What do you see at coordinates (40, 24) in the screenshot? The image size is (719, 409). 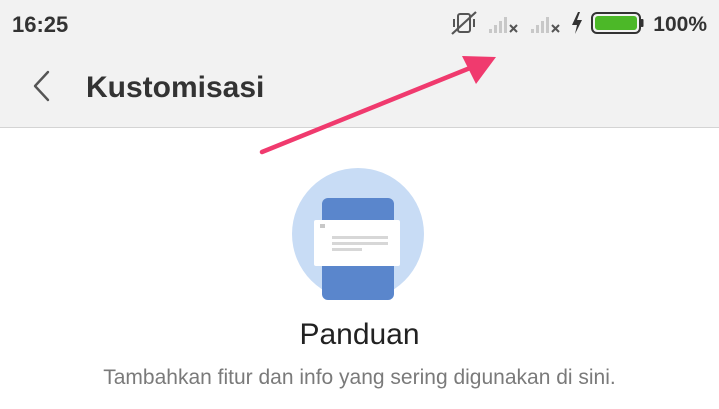 I see `status-time: 16:25` at bounding box center [40, 24].